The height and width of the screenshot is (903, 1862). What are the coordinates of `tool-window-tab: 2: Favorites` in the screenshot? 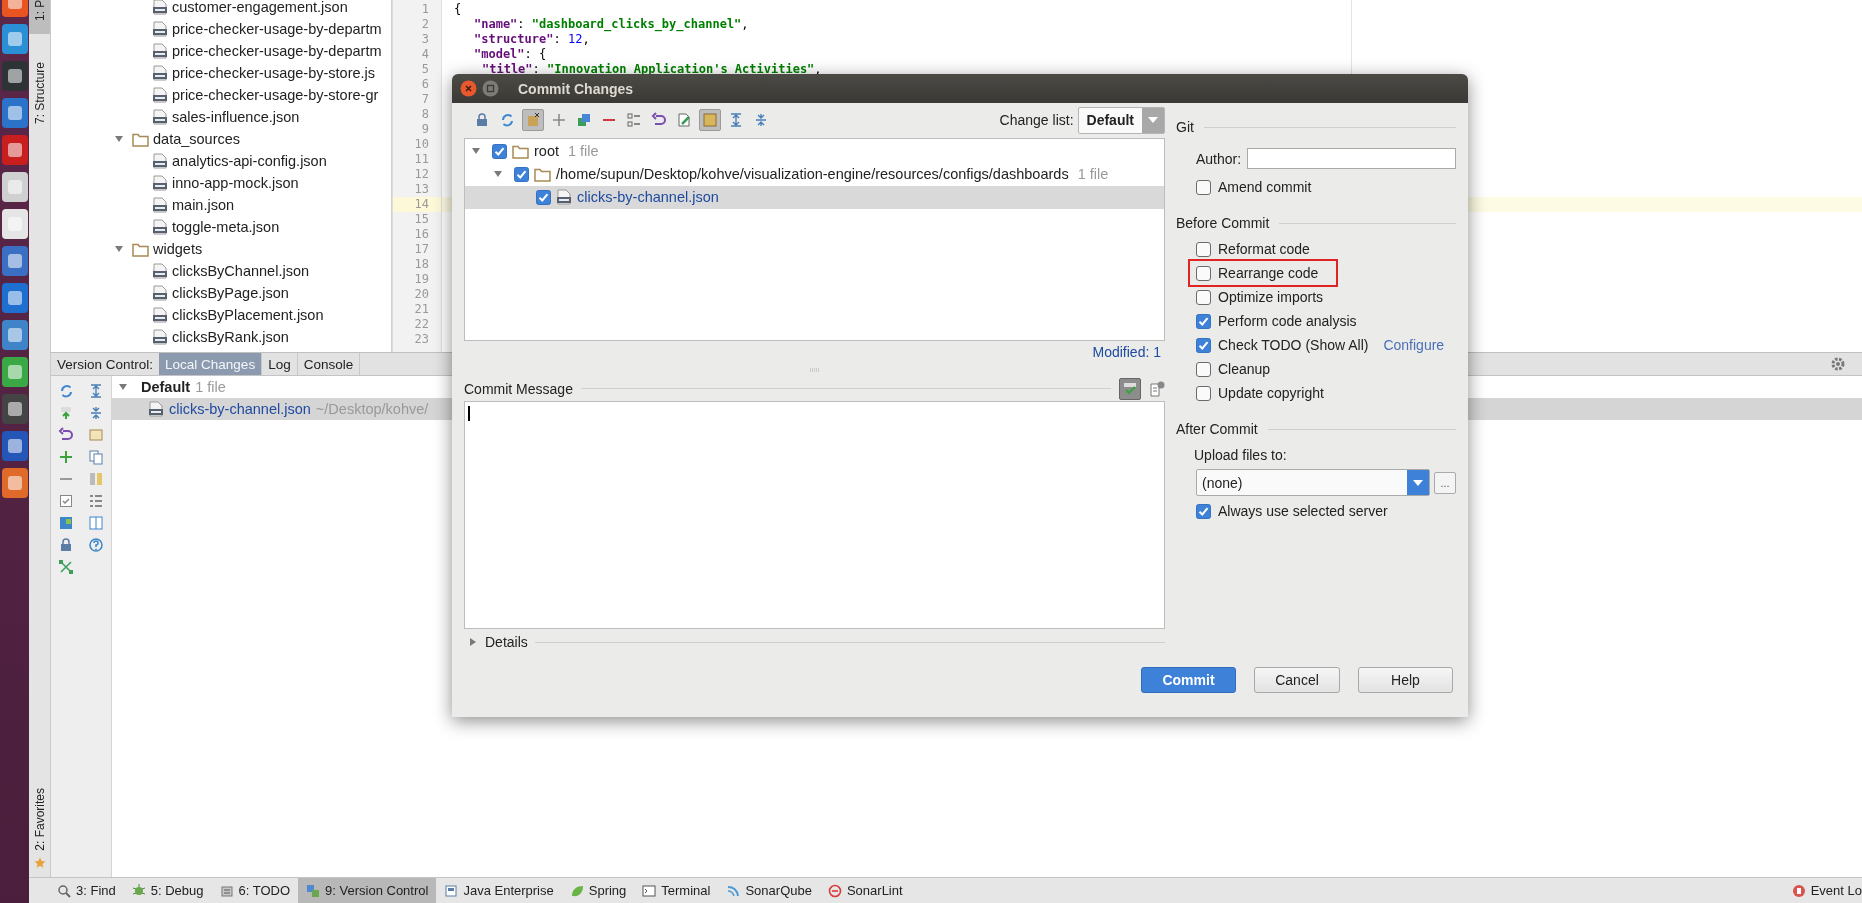 It's located at (39, 819).